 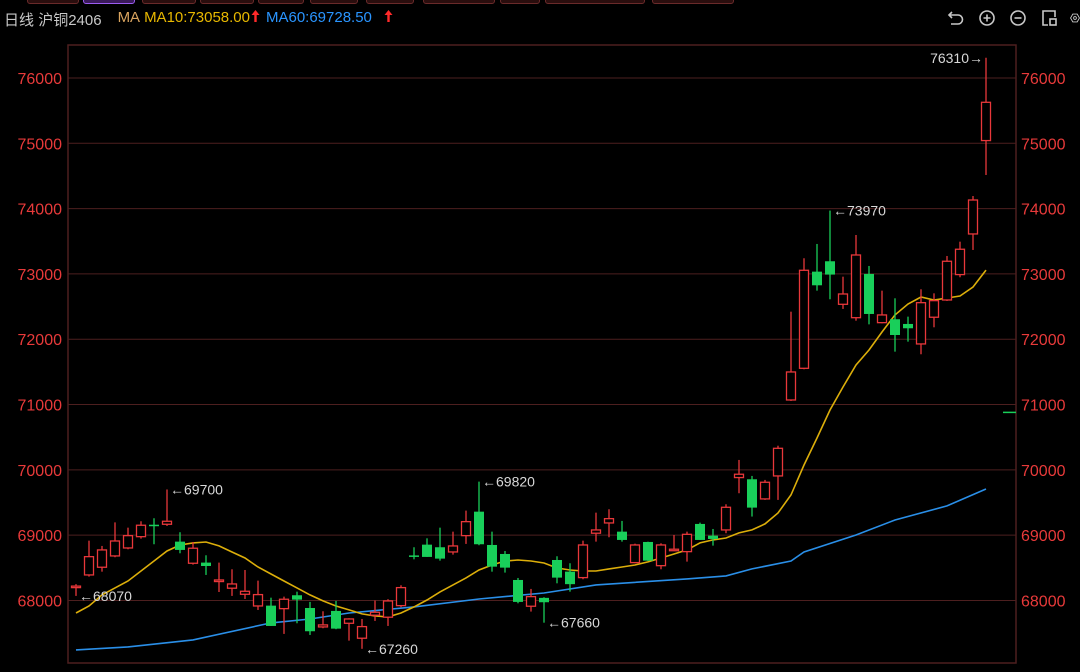 I want to click on y-tick-label-right: 72000, so click(x=1043, y=340).